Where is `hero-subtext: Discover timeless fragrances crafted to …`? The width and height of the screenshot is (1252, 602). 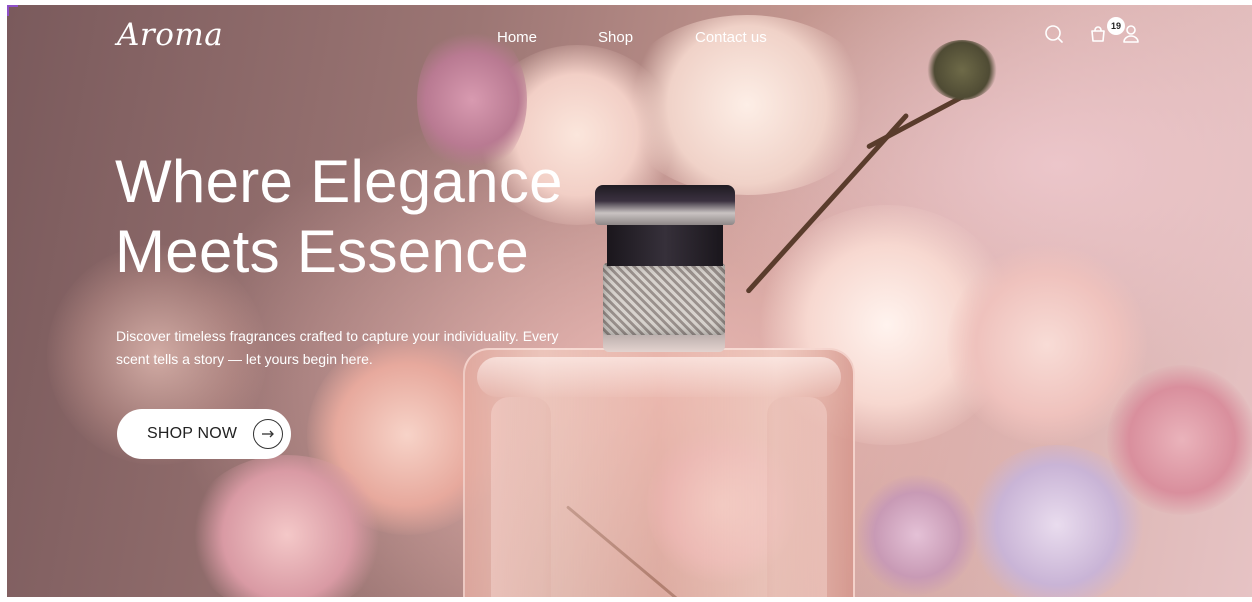 hero-subtext: Discover timeless fragrances crafted to … is located at coordinates (337, 347).